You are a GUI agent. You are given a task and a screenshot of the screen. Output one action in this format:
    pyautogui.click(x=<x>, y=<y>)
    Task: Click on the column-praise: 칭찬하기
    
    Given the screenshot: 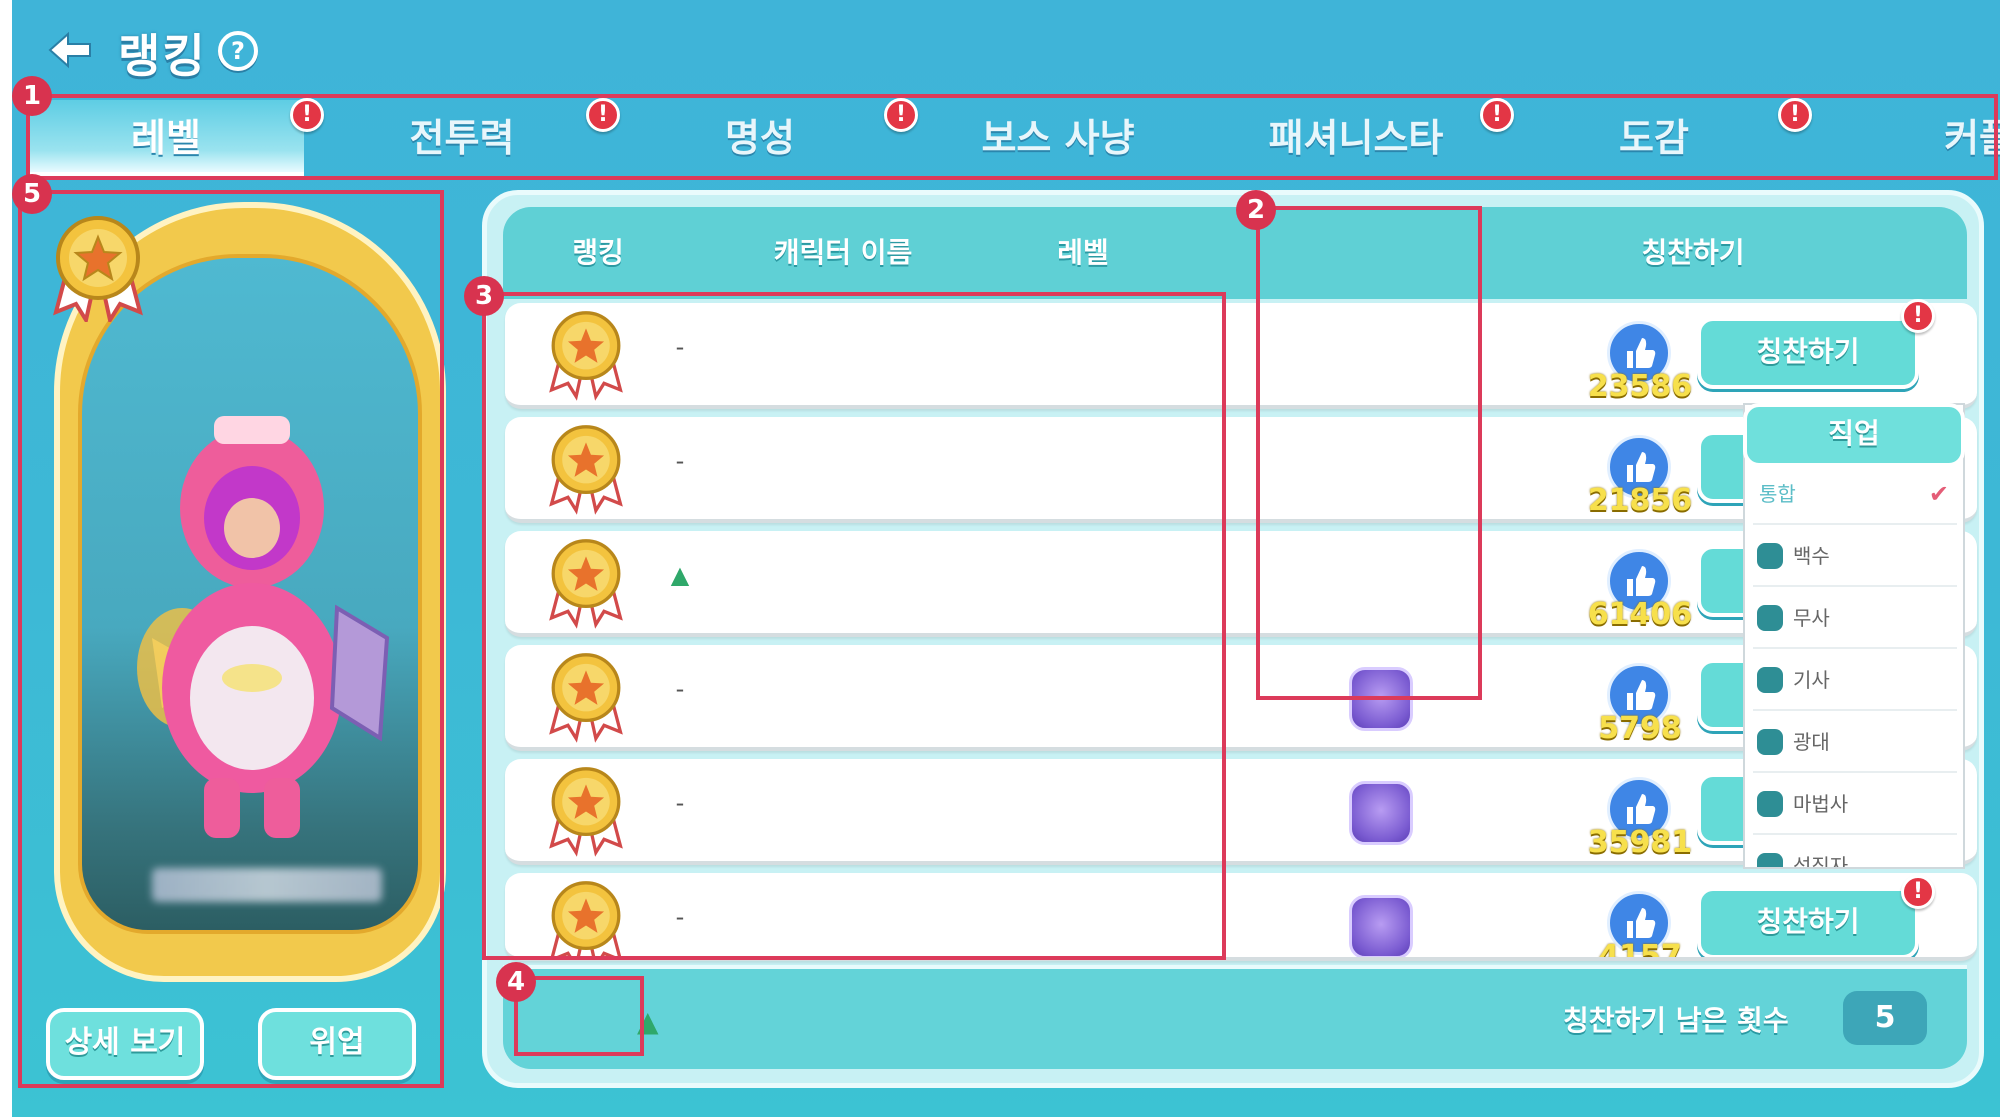 What is the action you would take?
    pyautogui.click(x=1693, y=252)
    